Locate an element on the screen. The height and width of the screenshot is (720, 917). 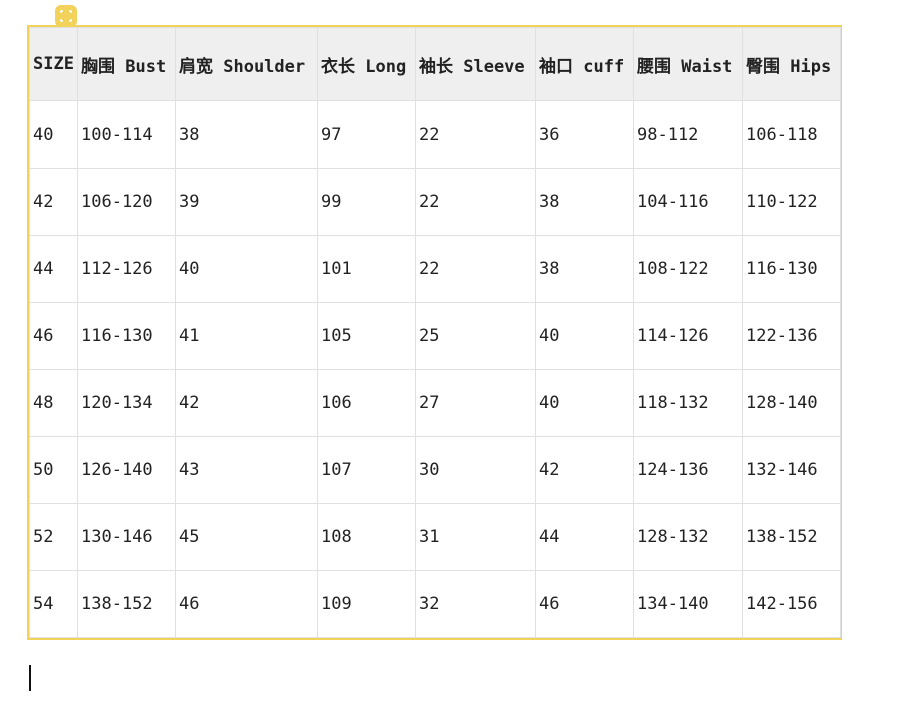
table-row: 40 100-114 38 97 22 36 98-112 106-118 is located at coordinates (435, 134).